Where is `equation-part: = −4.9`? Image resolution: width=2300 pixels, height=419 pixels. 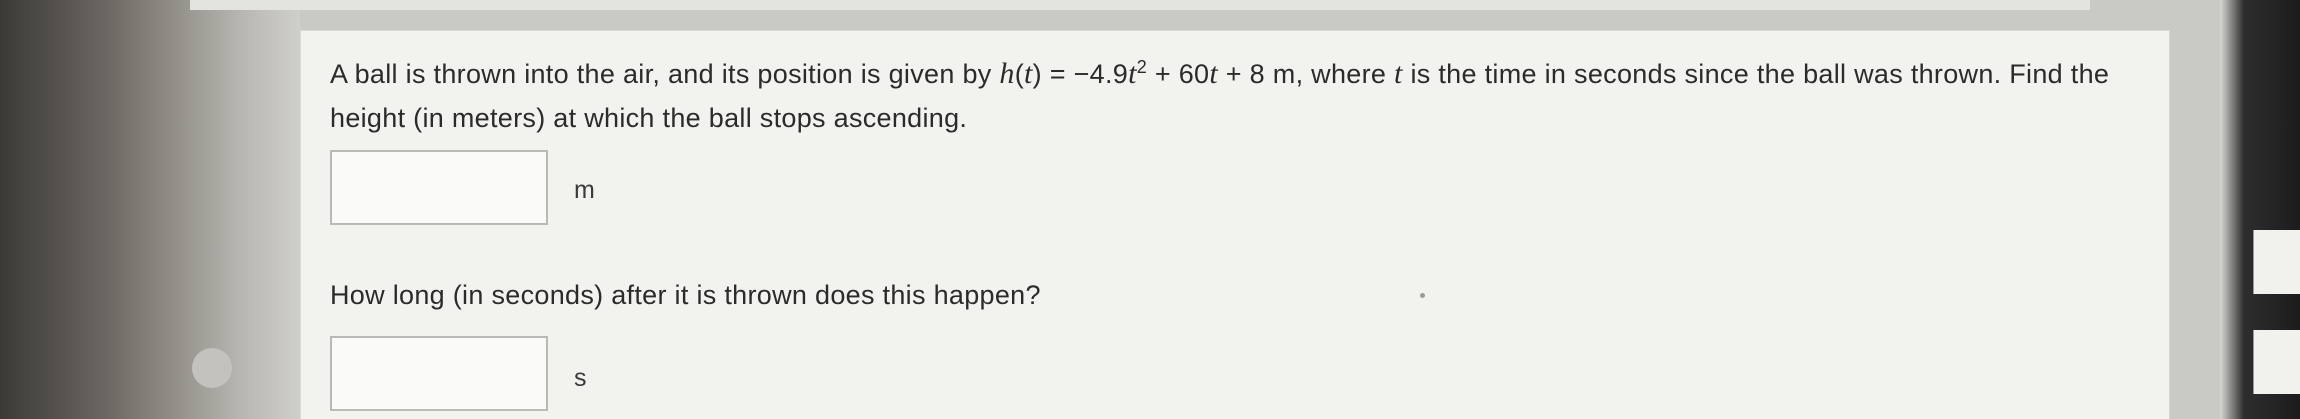
equation-part: = −4.9 is located at coordinates (1085, 74).